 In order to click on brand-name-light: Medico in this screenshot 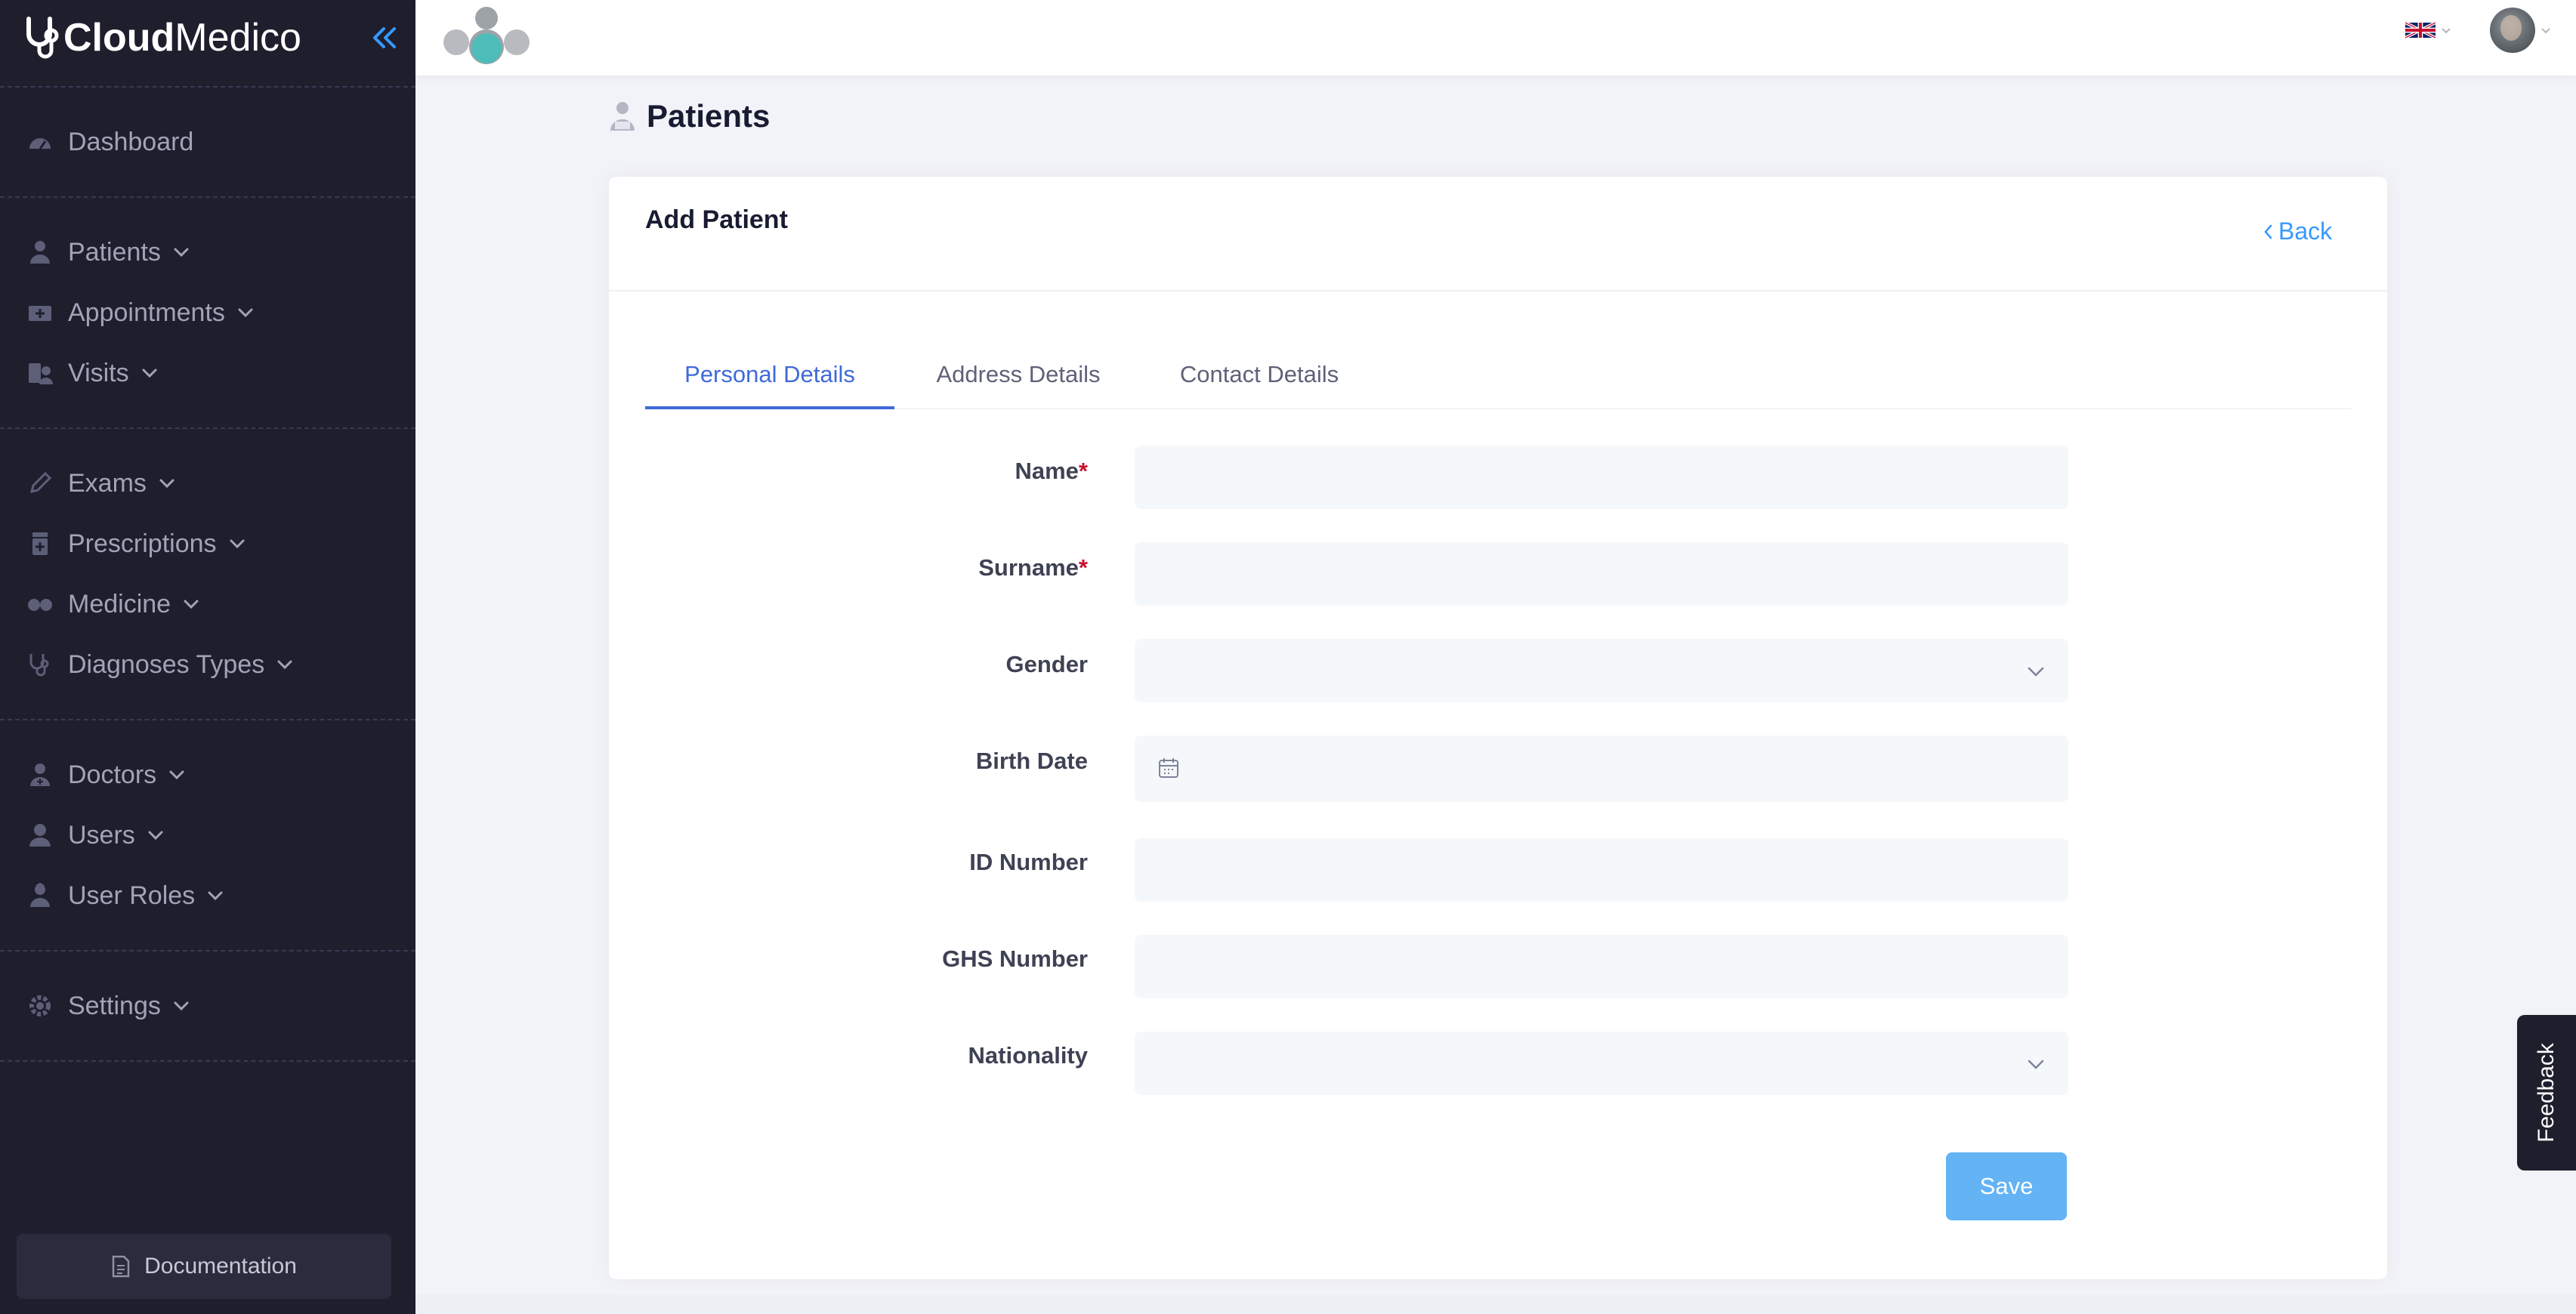, I will do `click(238, 38)`.